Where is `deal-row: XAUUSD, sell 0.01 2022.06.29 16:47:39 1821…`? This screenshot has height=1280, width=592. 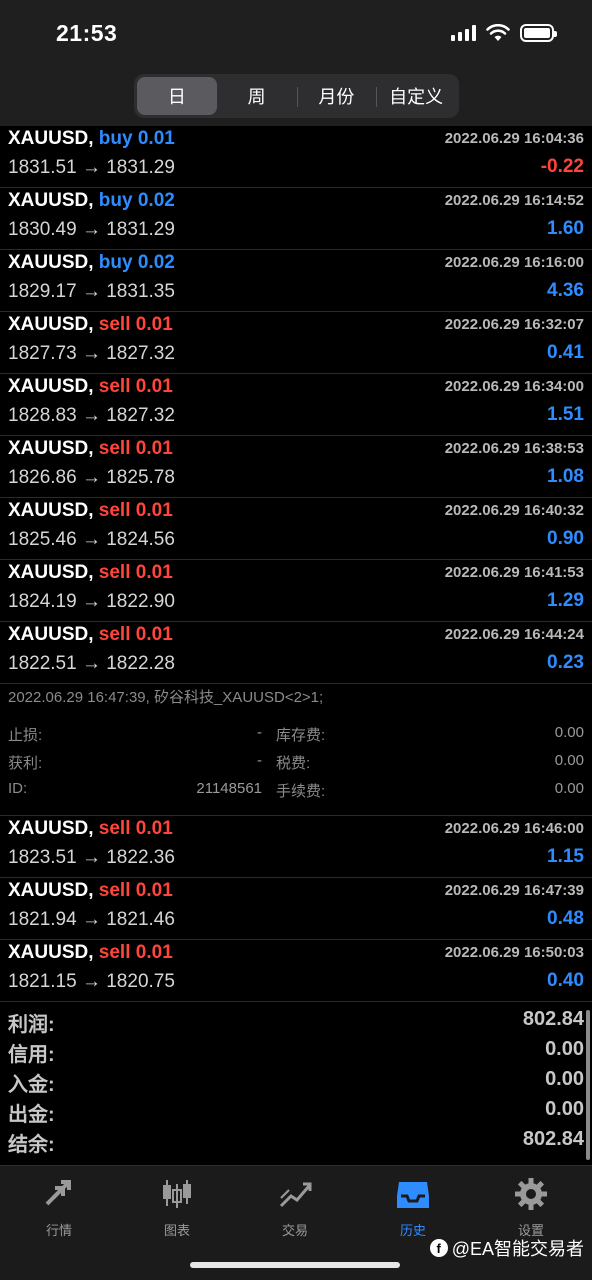
deal-row: XAUUSD, sell 0.01 2022.06.29 16:47:39 1821… is located at coordinates (296, 909).